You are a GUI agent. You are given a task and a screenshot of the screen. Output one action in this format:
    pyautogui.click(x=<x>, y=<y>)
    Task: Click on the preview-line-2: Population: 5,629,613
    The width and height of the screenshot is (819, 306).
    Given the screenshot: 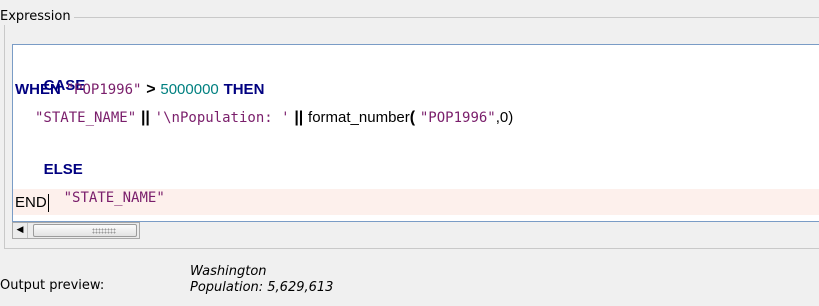 What is the action you would take?
    pyautogui.click(x=262, y=287)
    